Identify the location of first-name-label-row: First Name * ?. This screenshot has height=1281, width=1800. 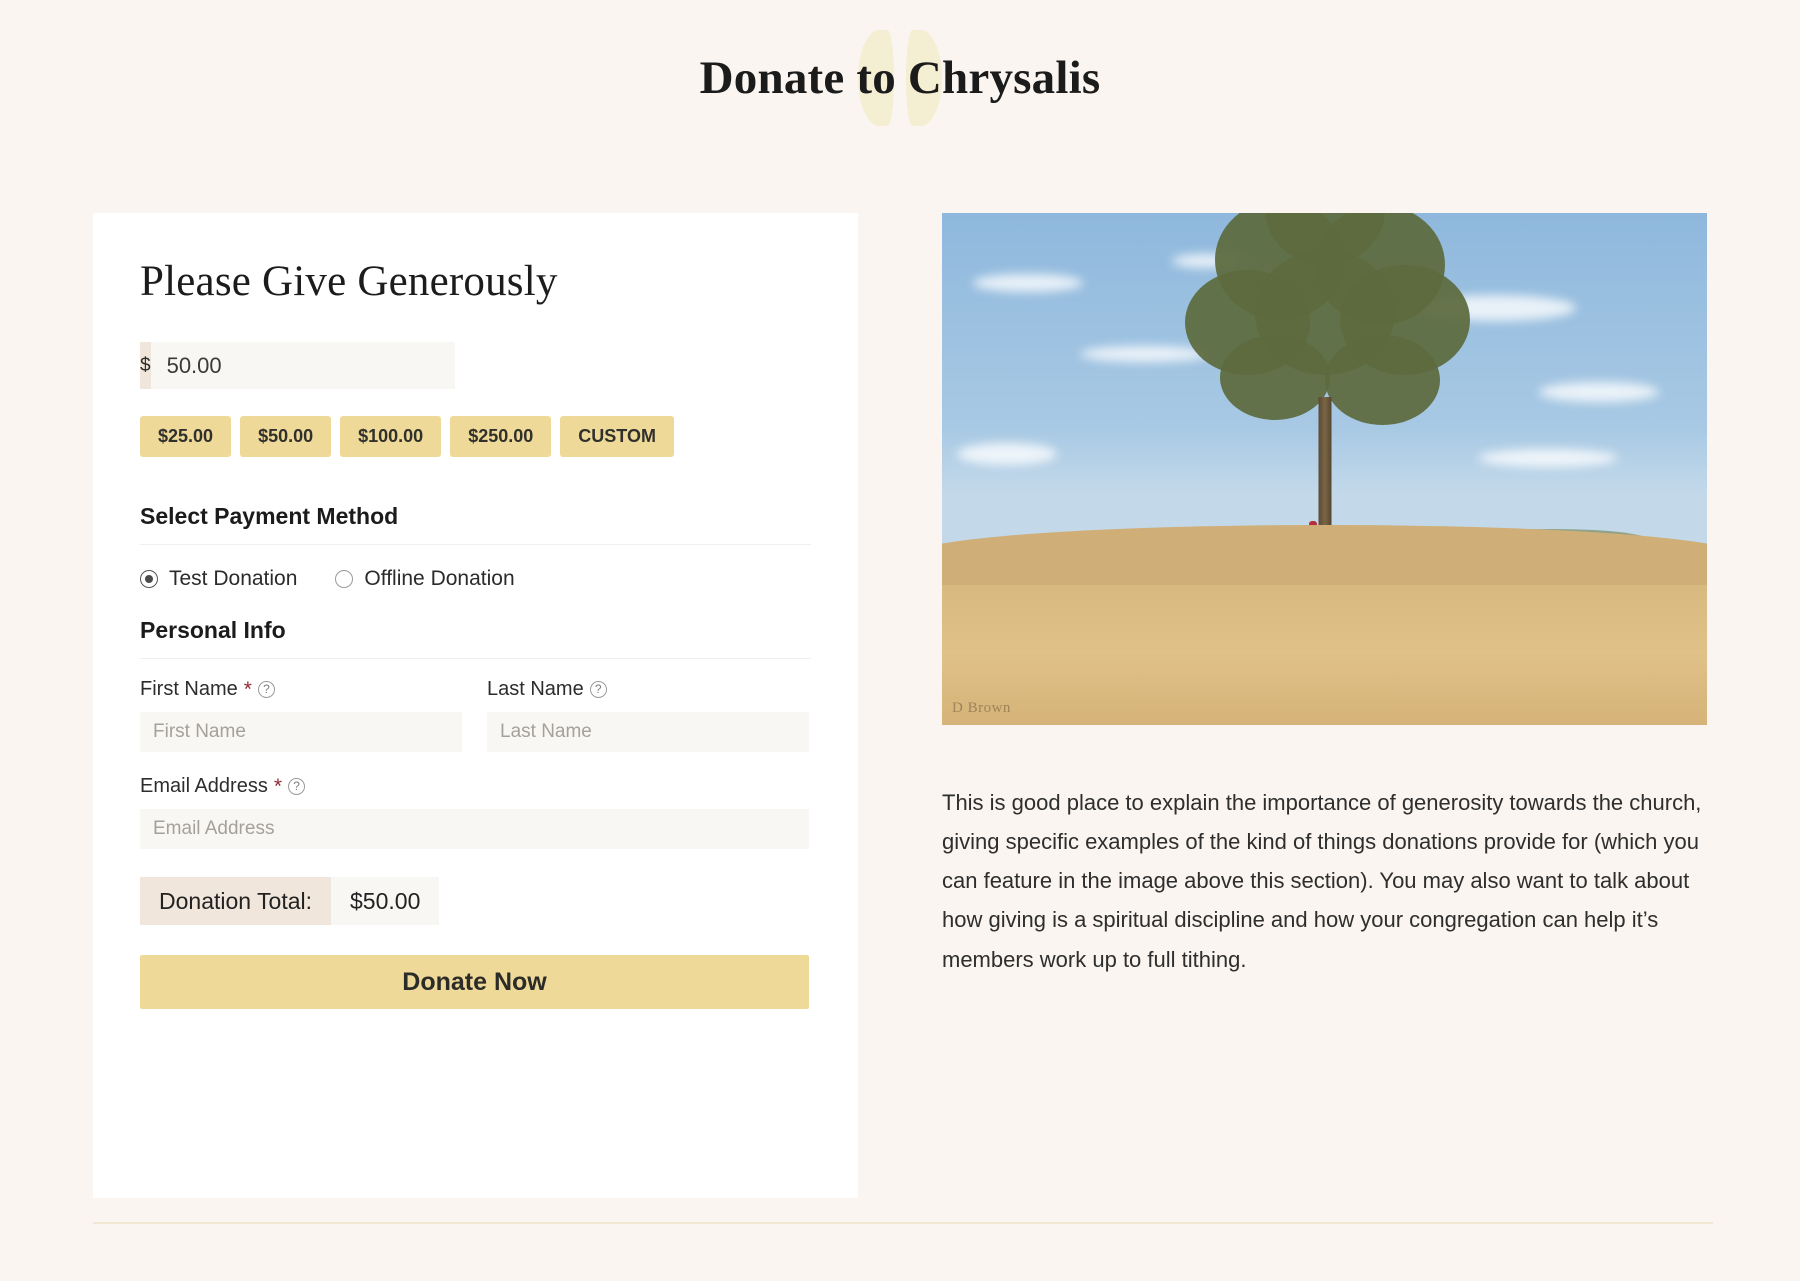
(301, 689).